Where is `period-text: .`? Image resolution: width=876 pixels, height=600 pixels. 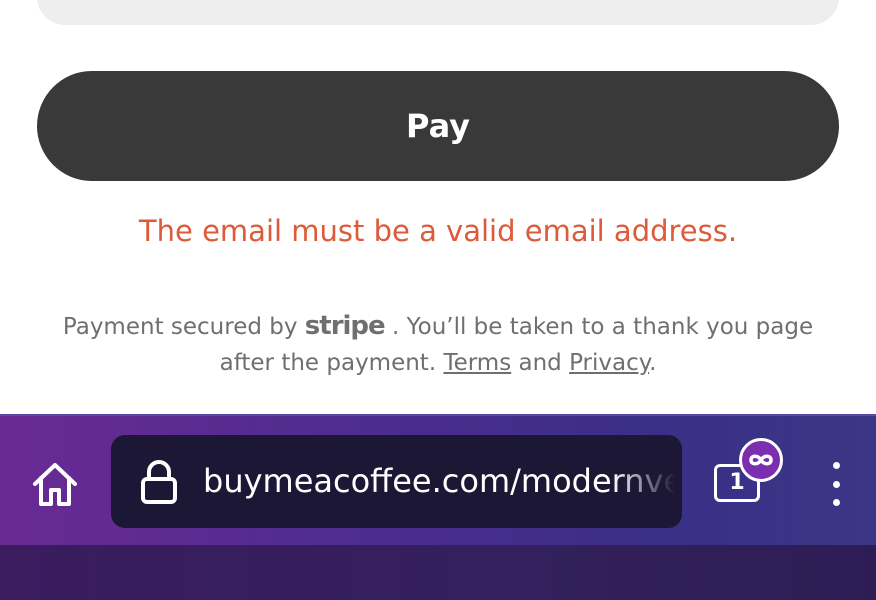 period-text: . is located at coordinates (653, 363).